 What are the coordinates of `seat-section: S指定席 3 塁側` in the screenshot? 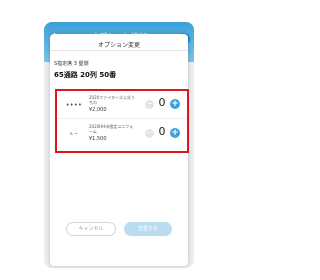 It's located at (71, 64).